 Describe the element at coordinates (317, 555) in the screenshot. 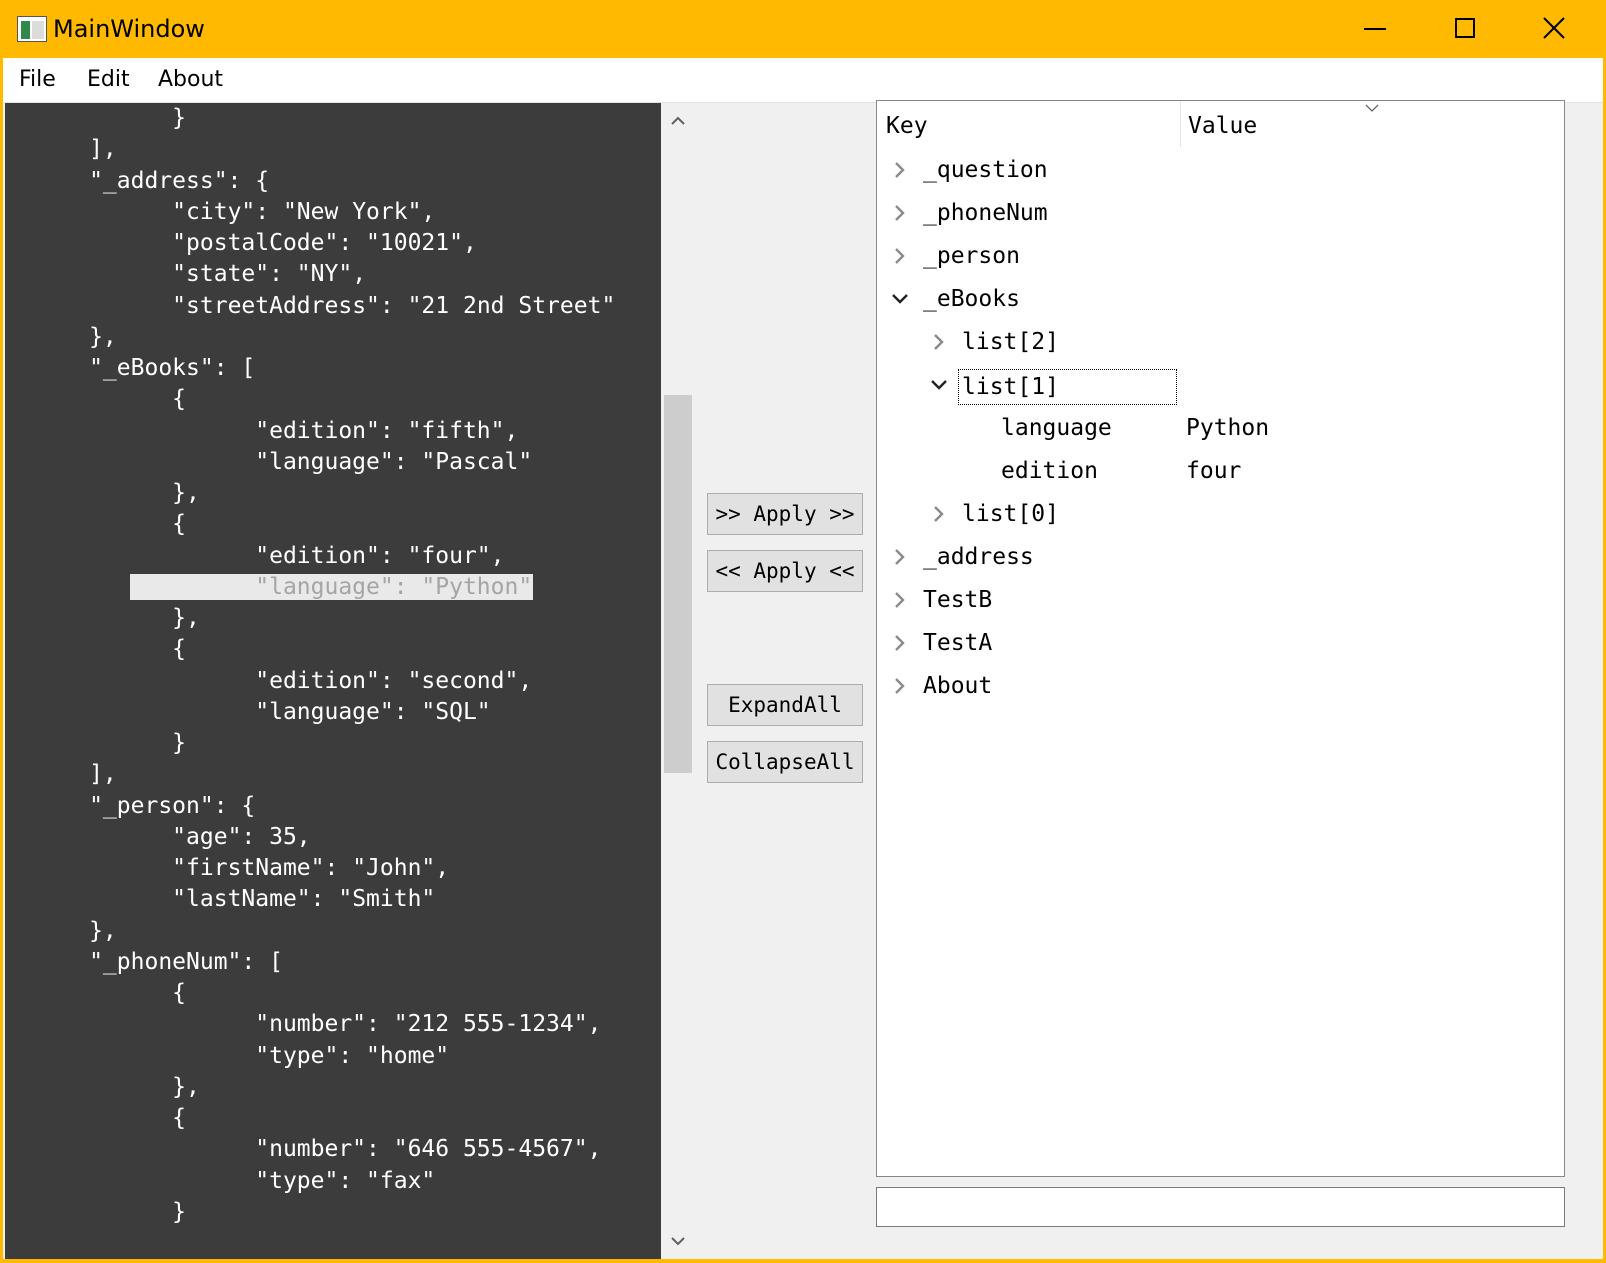

I see `code-line-text: "edition": "four",` at that location.